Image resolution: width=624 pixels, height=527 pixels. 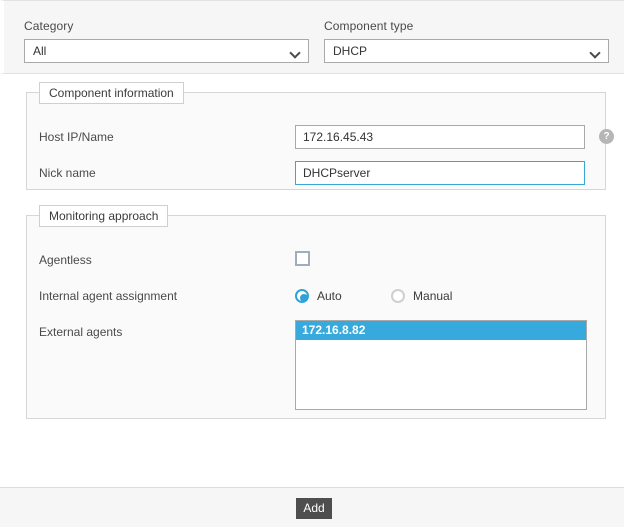 I want to click on radio-manual-label: Manual, so click(x=433, y=296).